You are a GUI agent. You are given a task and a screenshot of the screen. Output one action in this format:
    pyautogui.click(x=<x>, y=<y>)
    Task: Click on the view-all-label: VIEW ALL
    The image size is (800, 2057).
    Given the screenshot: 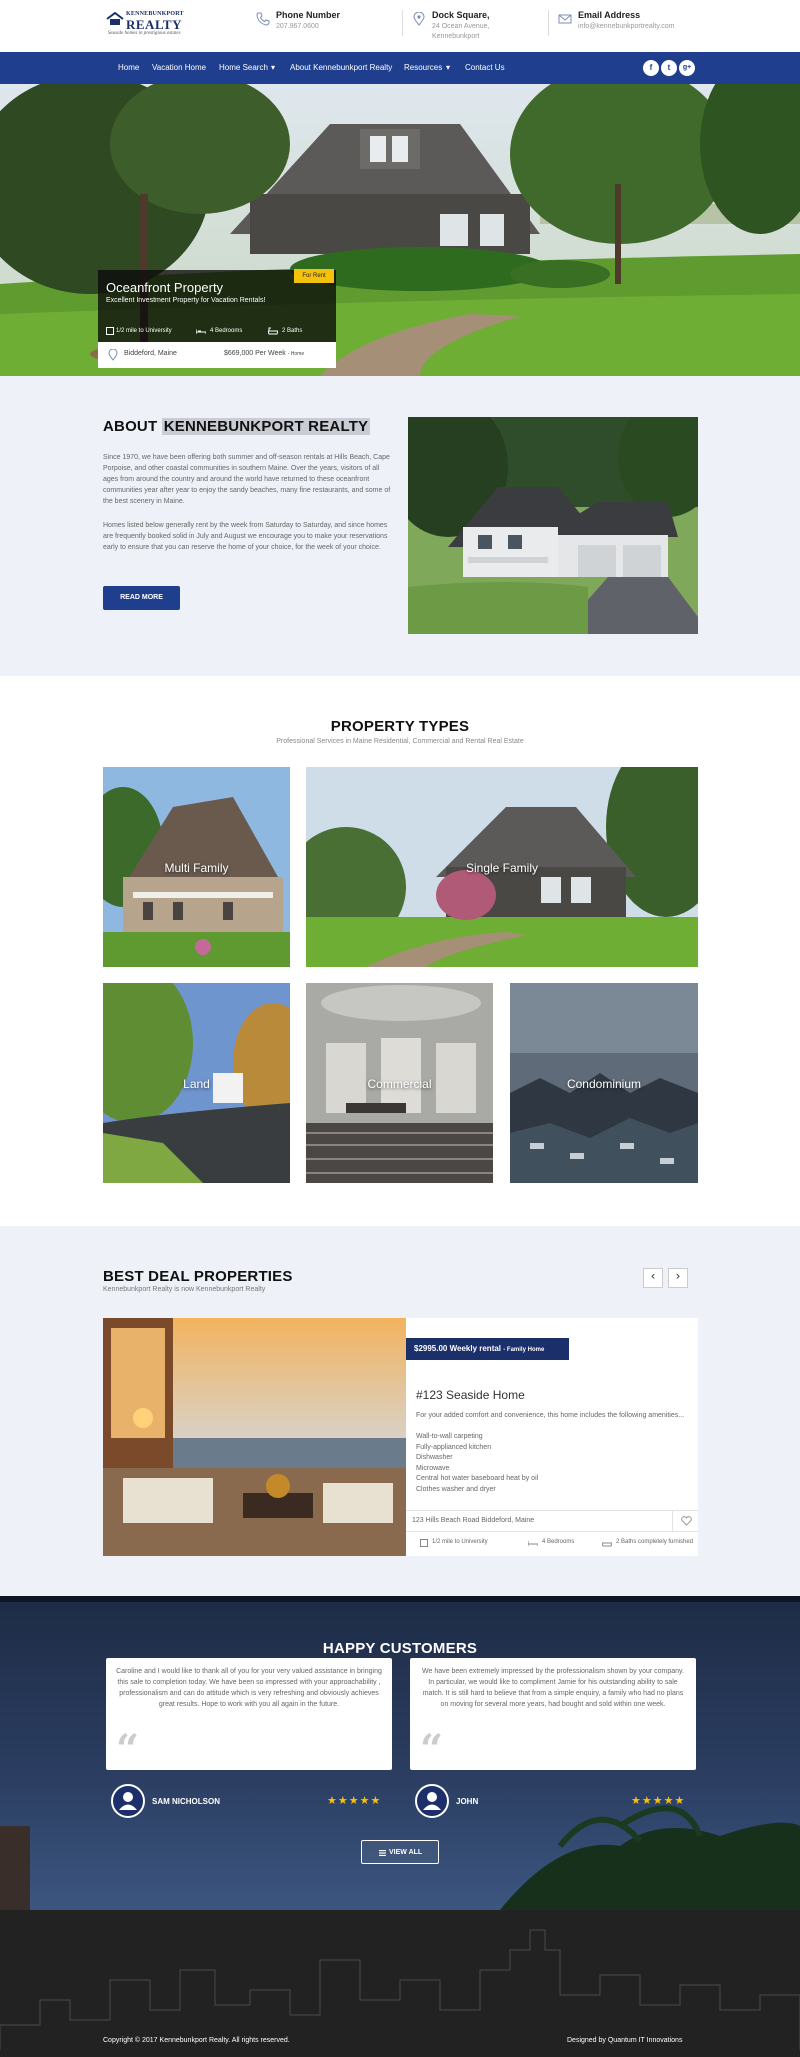 What is the action you would take?
    pyautogui.click(x=406, y=1852)
    